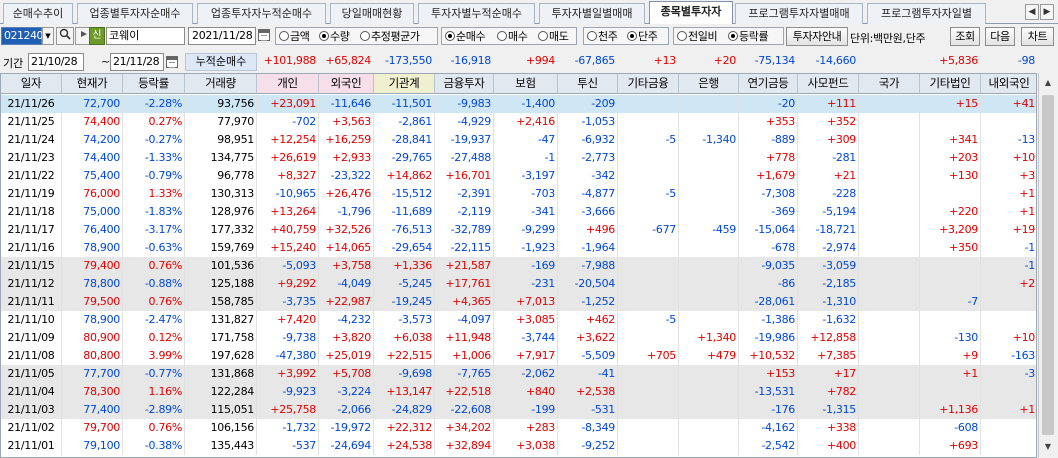  Describe the element at coordinates (390, 36) in the screenshot. I see `unit_radios-option-2: 추정평균가` at that location.